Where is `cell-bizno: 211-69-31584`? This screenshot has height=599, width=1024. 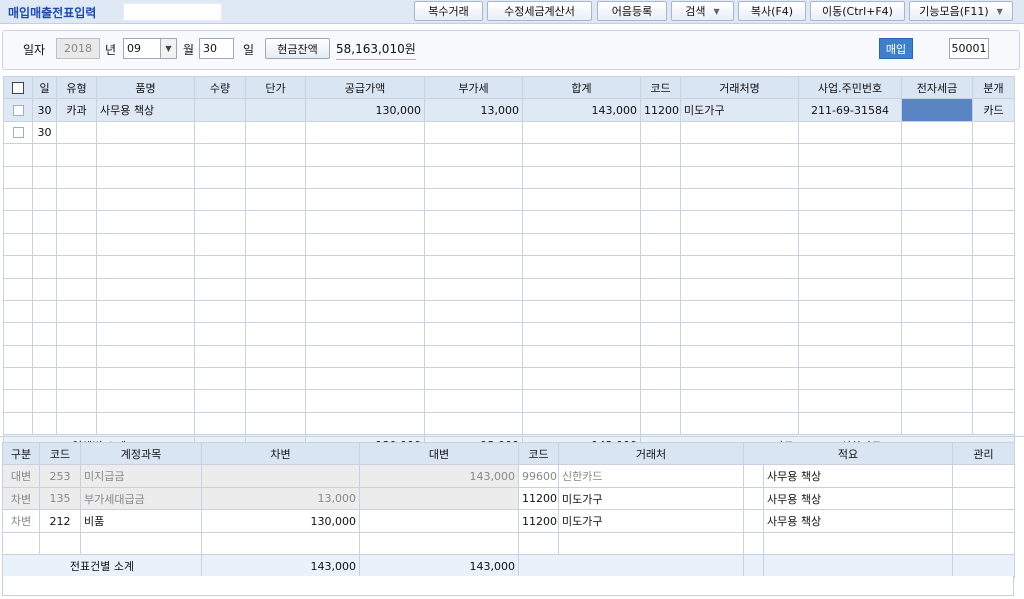 cell-bizno: 211-69-31584 is located at coordinates (850, 110).